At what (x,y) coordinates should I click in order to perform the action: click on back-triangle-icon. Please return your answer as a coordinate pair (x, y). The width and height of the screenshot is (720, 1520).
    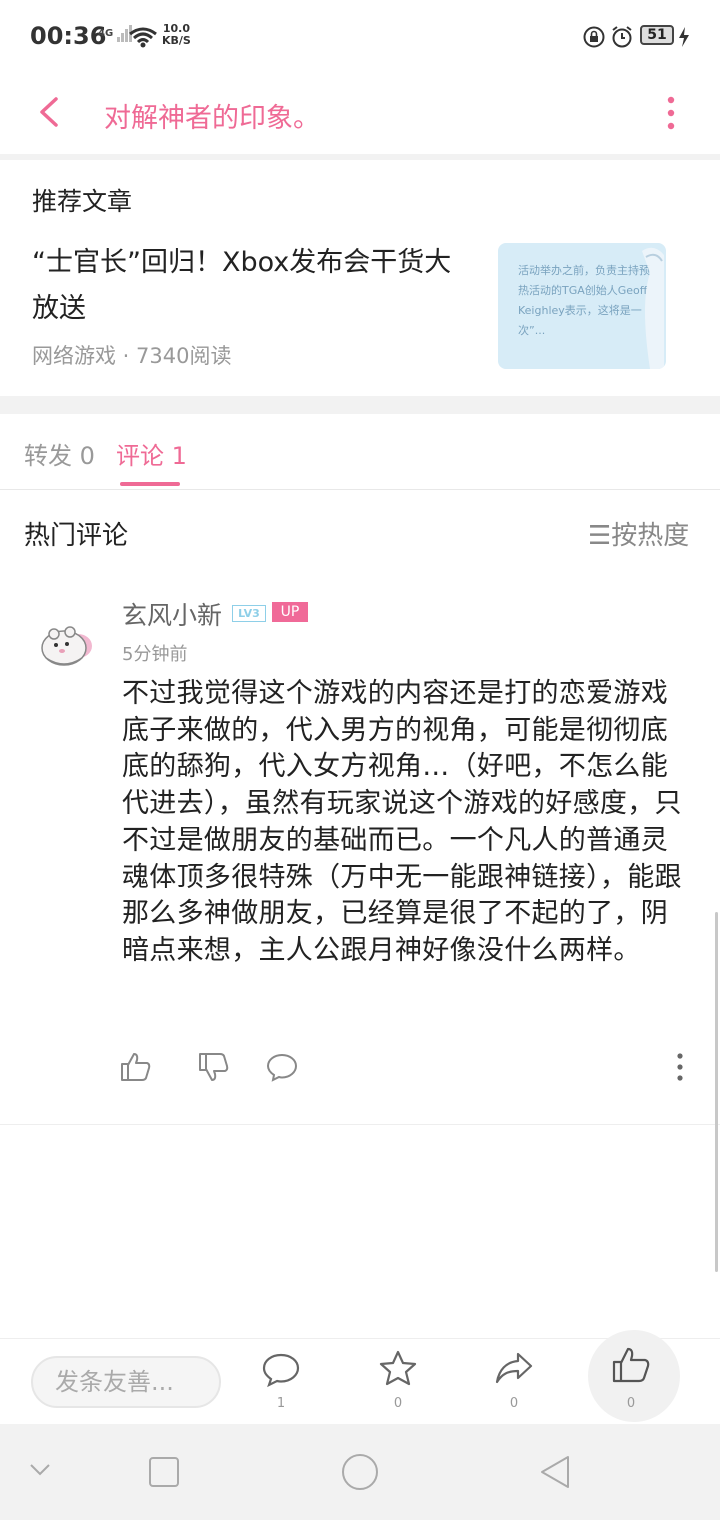
    Looking at the image, I should click on (555, 1472).